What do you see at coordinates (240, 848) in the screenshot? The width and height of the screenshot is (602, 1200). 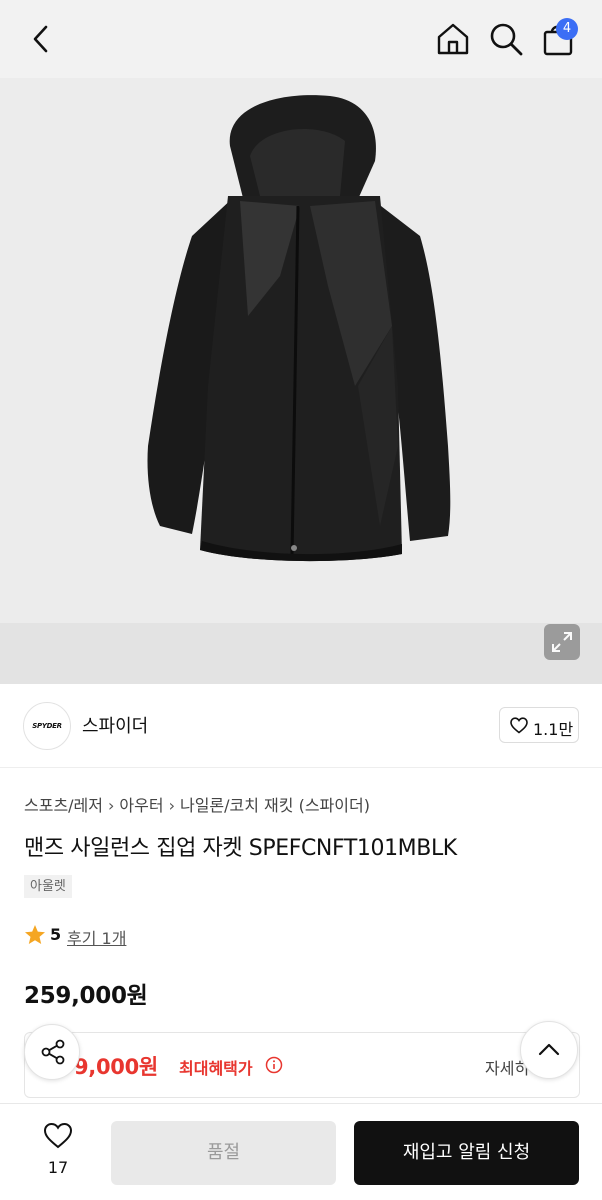 I see `product-title: 맨즈 사일런스 집업 자켓 SPEFCNFT101MBLK` at bounding box center [240, 848].